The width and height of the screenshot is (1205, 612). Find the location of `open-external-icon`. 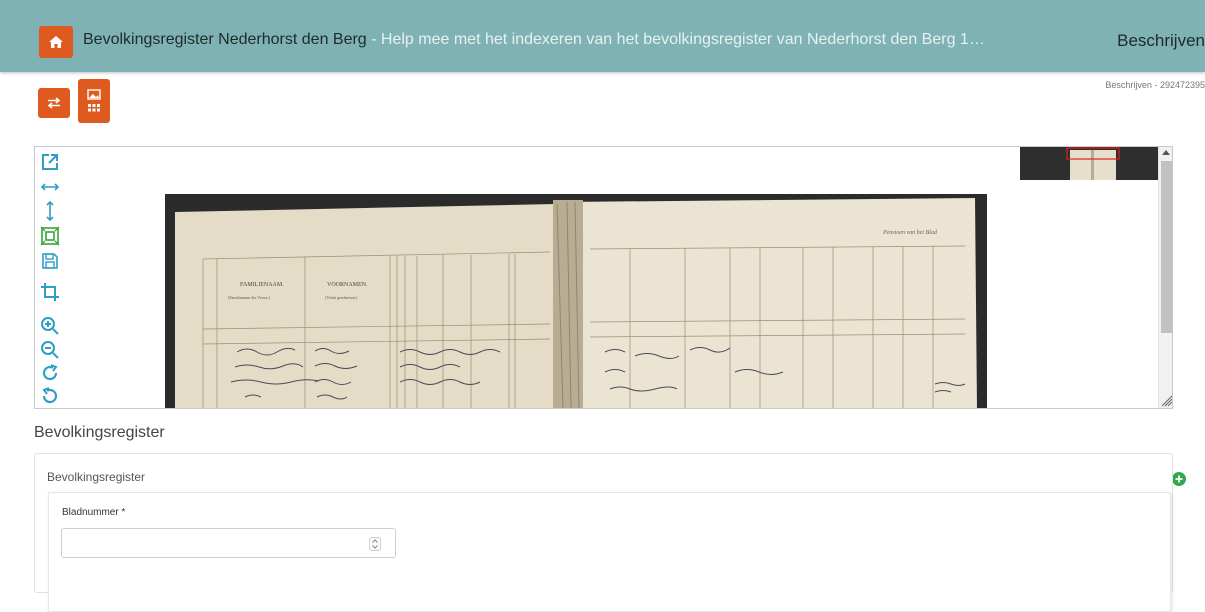

open-external-icon is located at coordinates (50, 162).